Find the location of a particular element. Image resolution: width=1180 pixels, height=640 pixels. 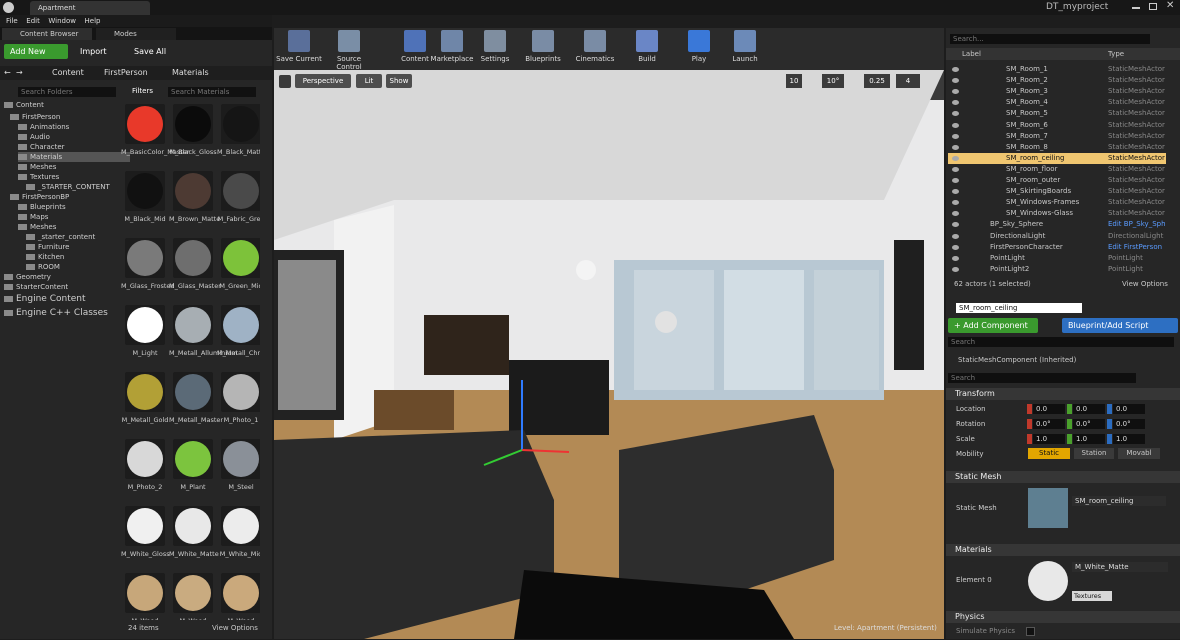

folder-item: FirstPersonBP is located at coordinates (39, 197).